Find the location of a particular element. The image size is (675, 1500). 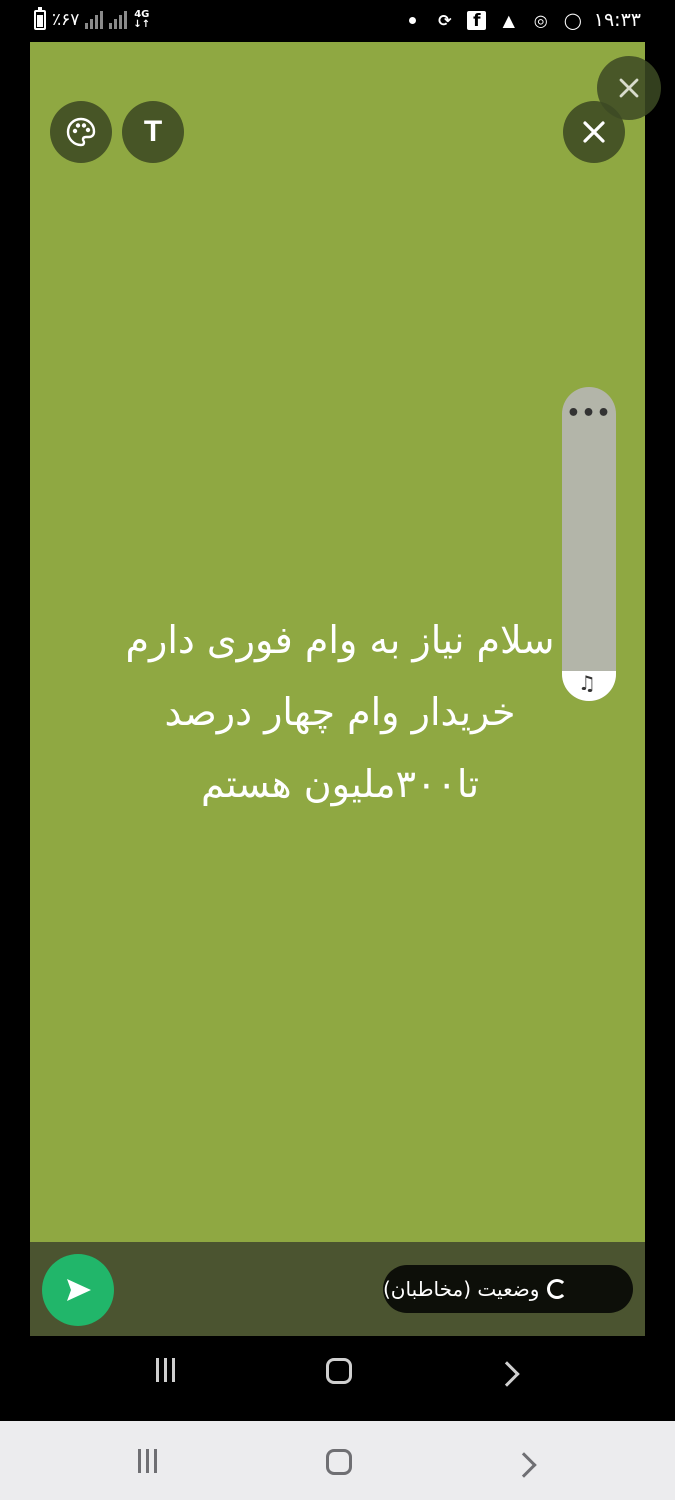

battery-icon is located at coordinates (40, 18).